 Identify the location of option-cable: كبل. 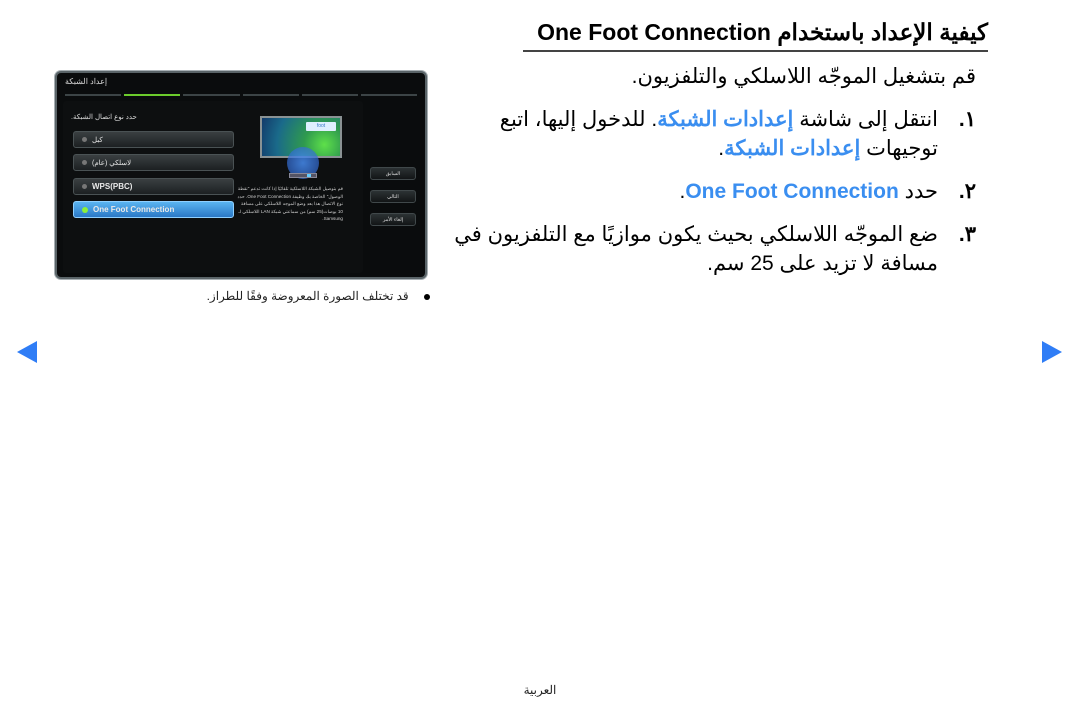
(153, 139).